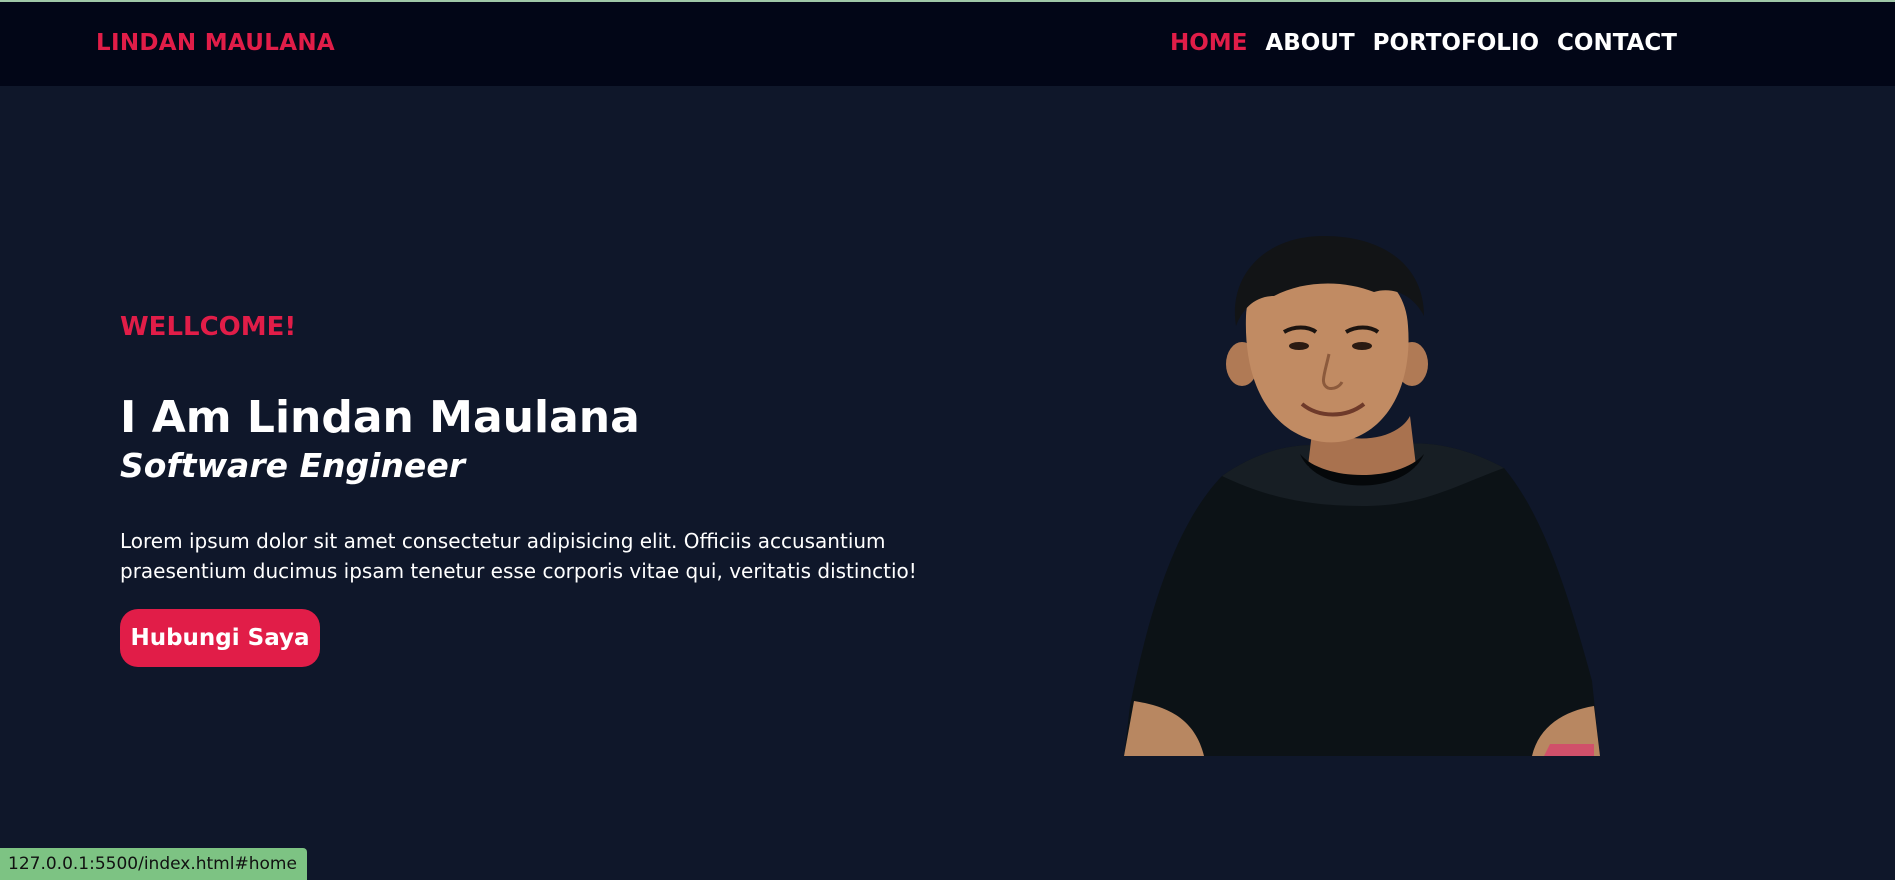  What do you see at coordinates (292, 465) in the screenshot?
I see `hero-role: Software Engineer` at bounding box center [292, 465].